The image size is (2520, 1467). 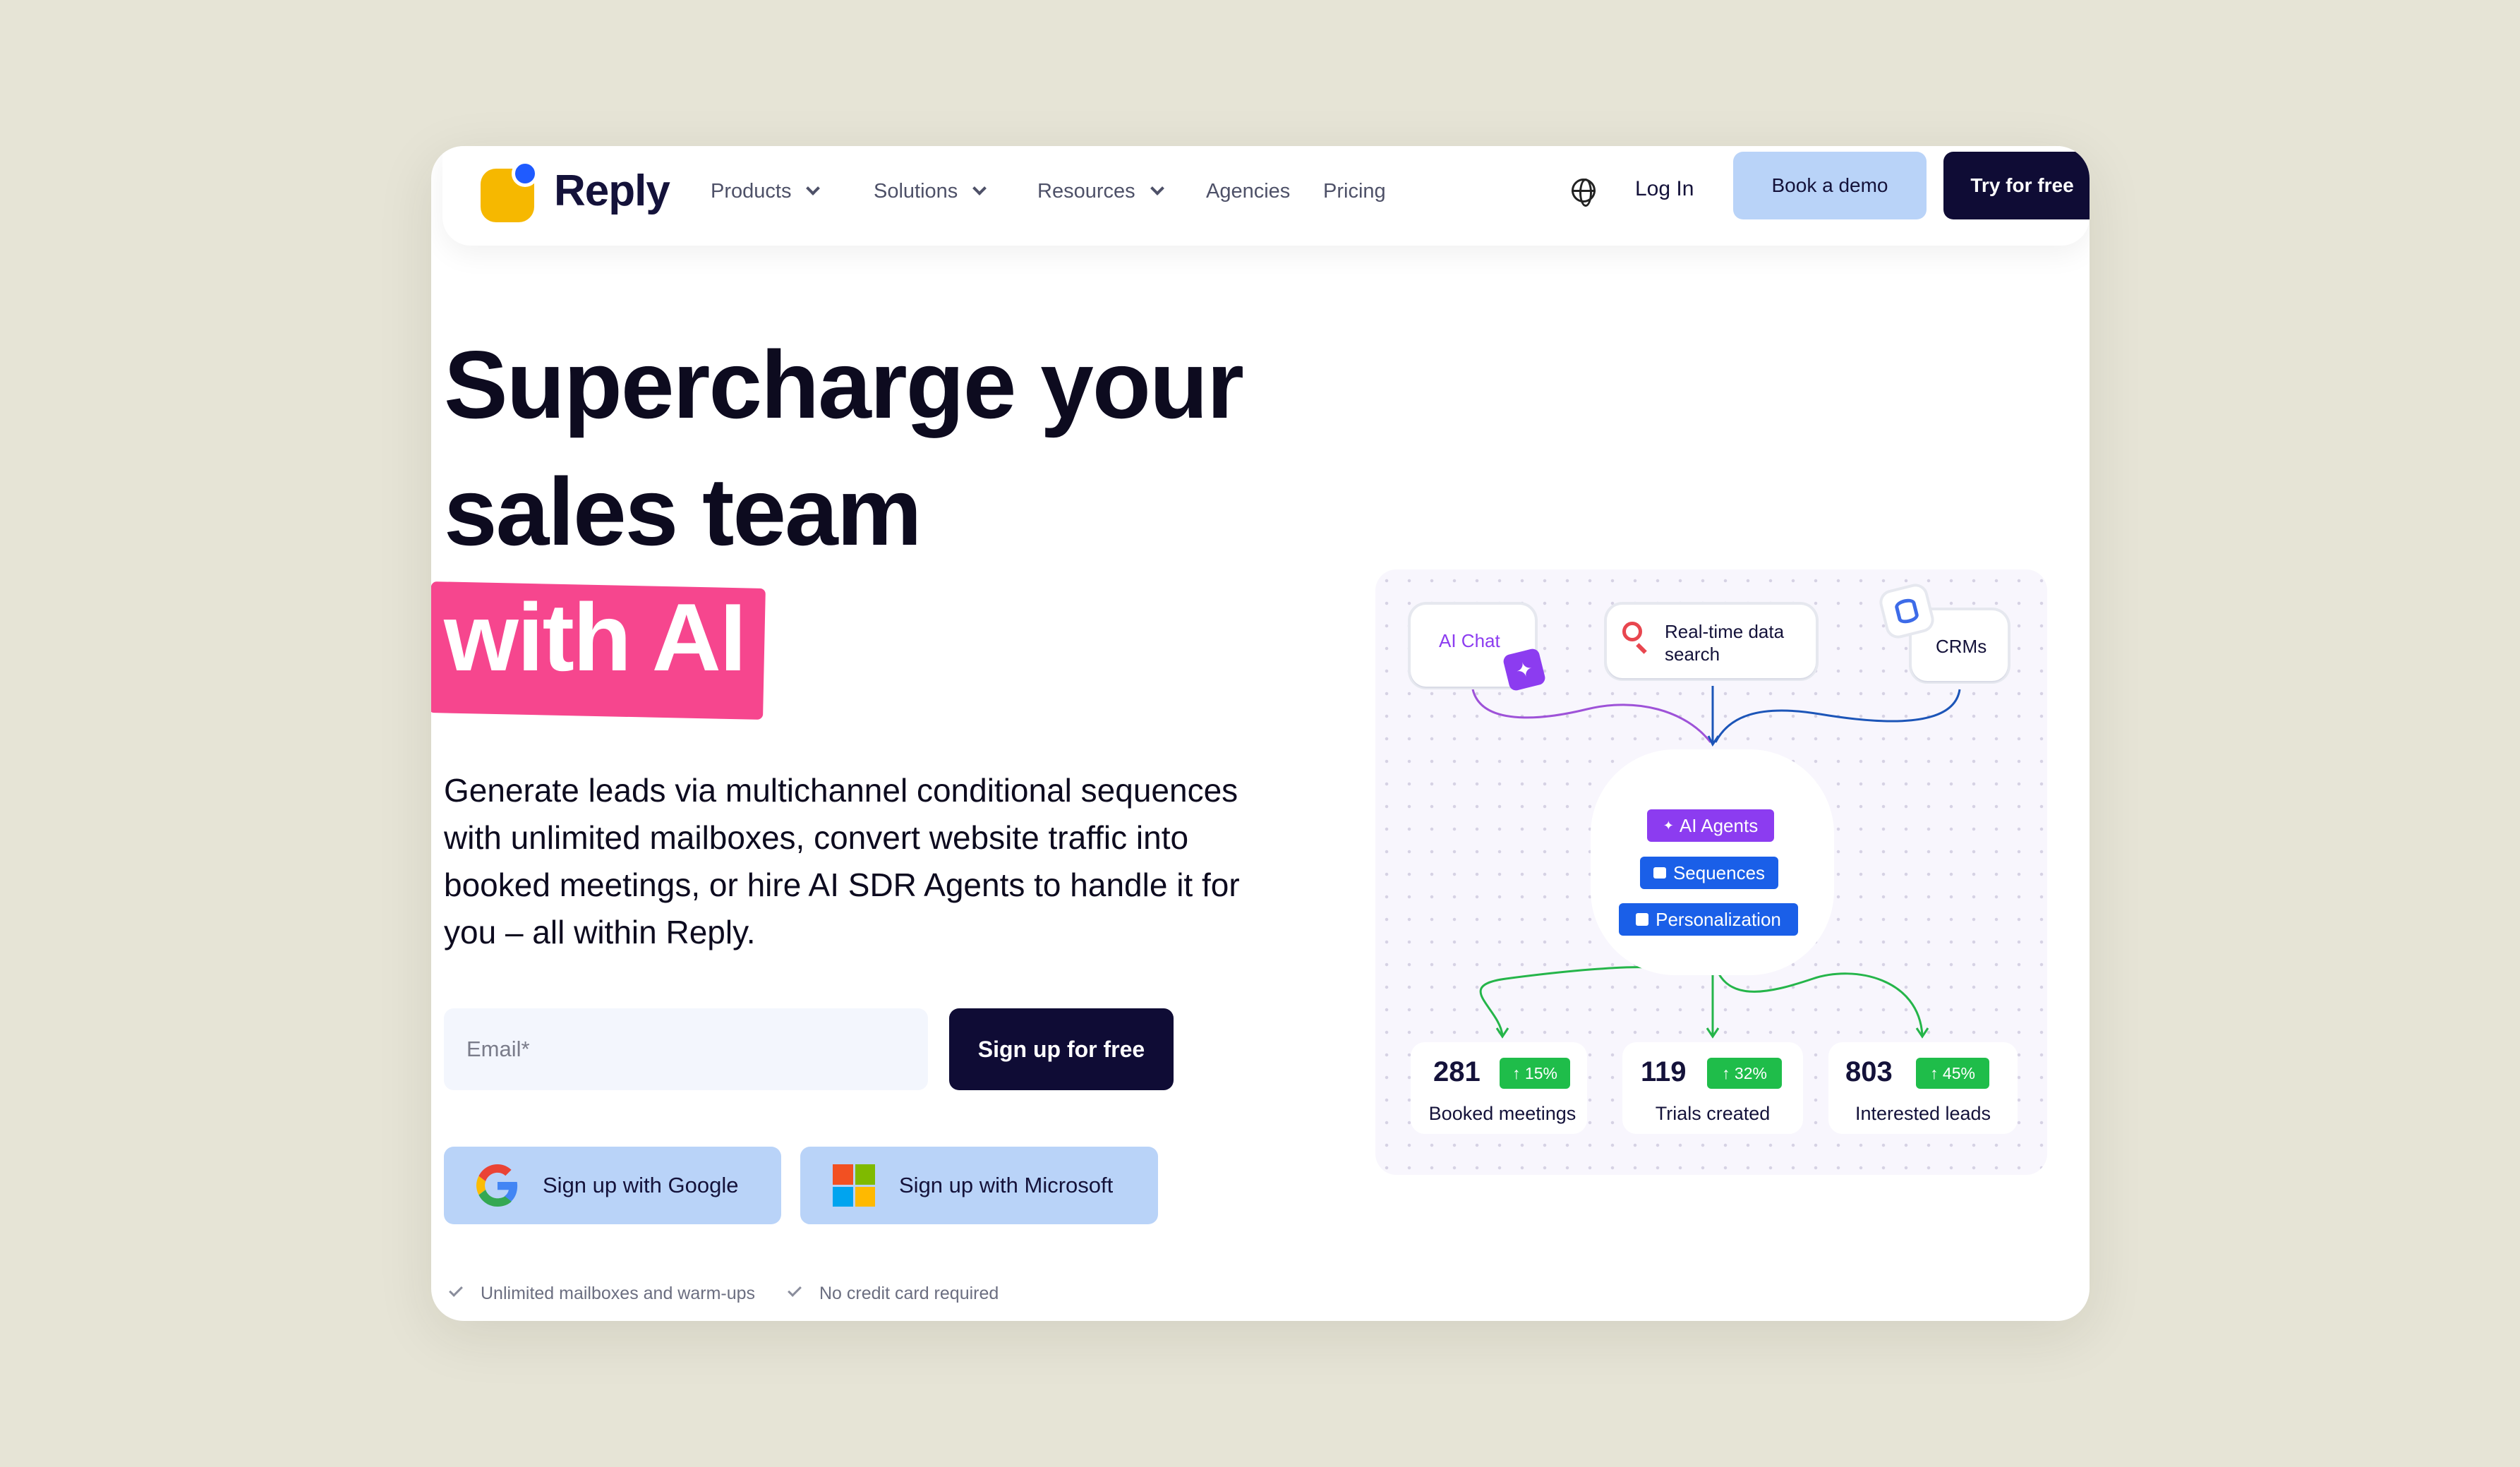 What do you see at coordinates (683, 511) in the screenshot?
I see `hero-title-line-2: sales team` at bounding box center [683, 511].